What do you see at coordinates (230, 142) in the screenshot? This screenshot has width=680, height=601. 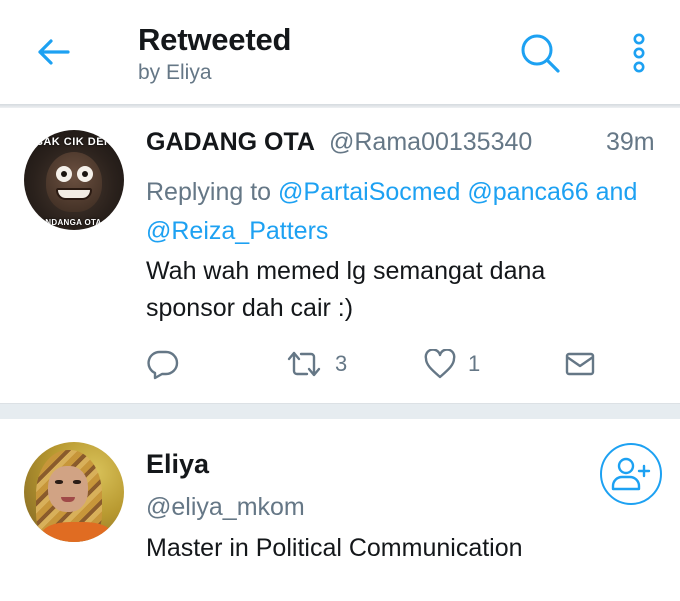 I see `tweet-author-name: GADANG OTA` at bounding box center [230, 142].